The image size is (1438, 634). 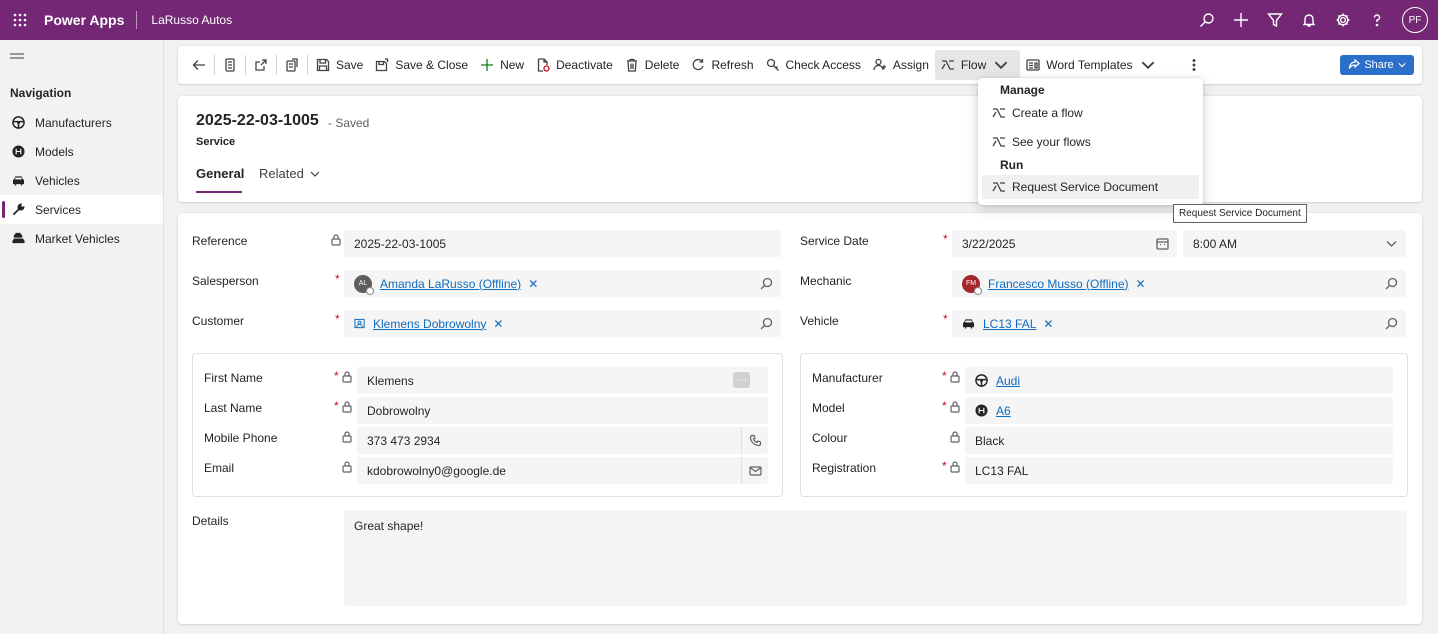 What do you see at coordinates (562, 410) in the screenshot?
I see `last-name-field: Dobrowolny` at bounding box center [562, 410].